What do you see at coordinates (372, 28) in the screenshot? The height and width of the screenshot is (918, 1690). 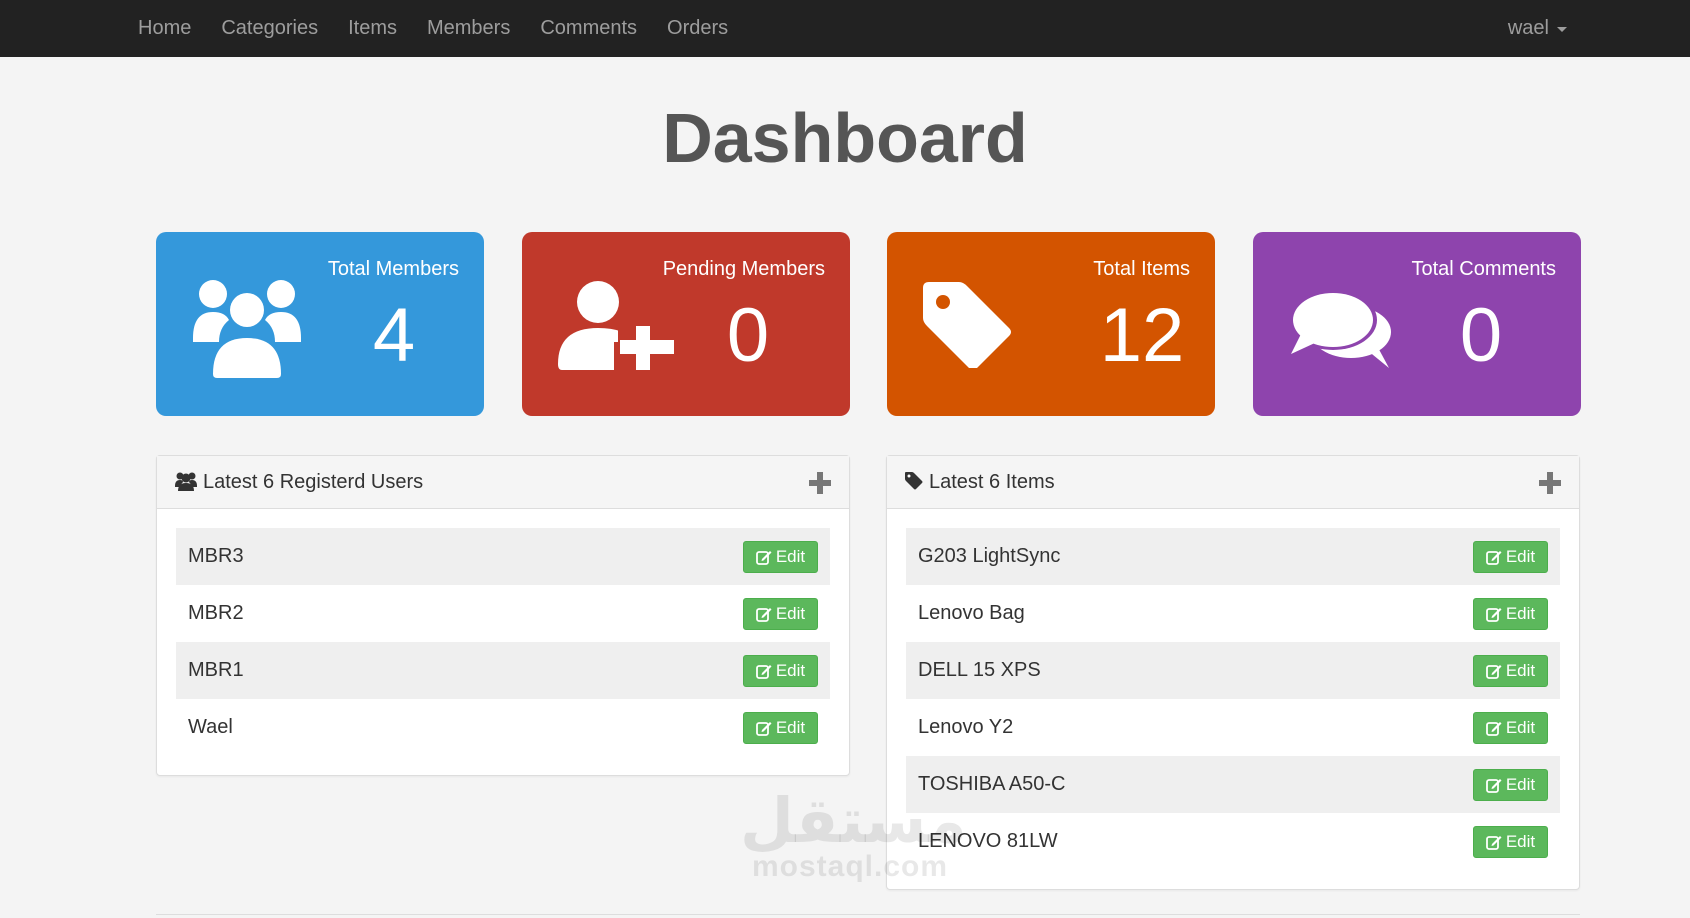 I see `nav-link-items: Items` at bounding box center [372, 28].